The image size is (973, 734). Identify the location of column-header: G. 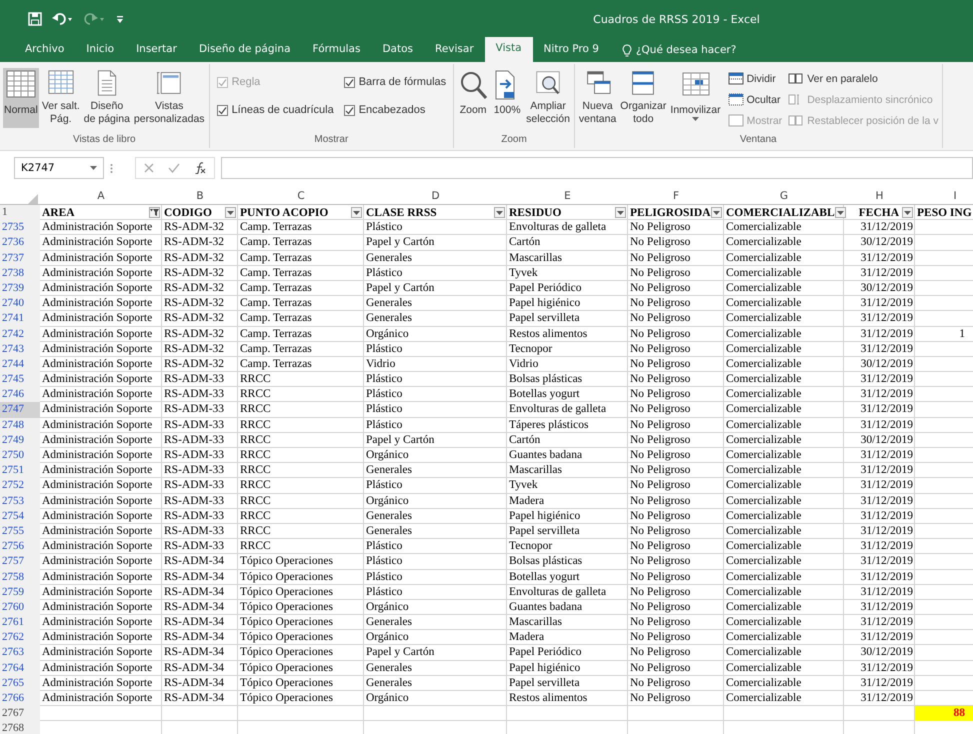
(784, 196).